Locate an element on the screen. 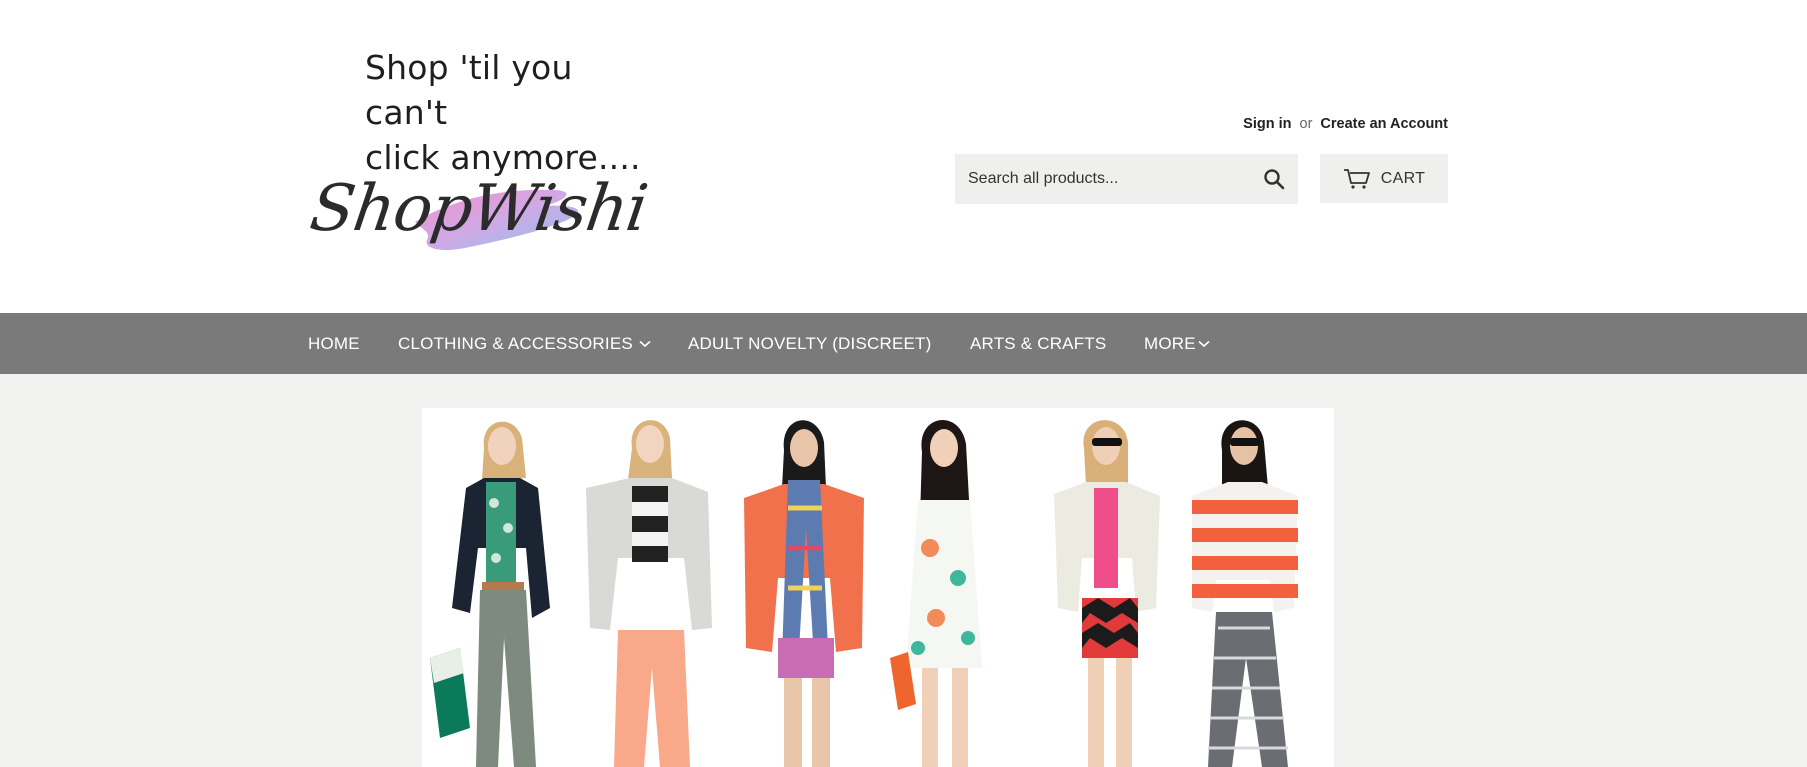 The image size is (1807, 767). nav-item-label: HOME is located at coordinates (334, 343).